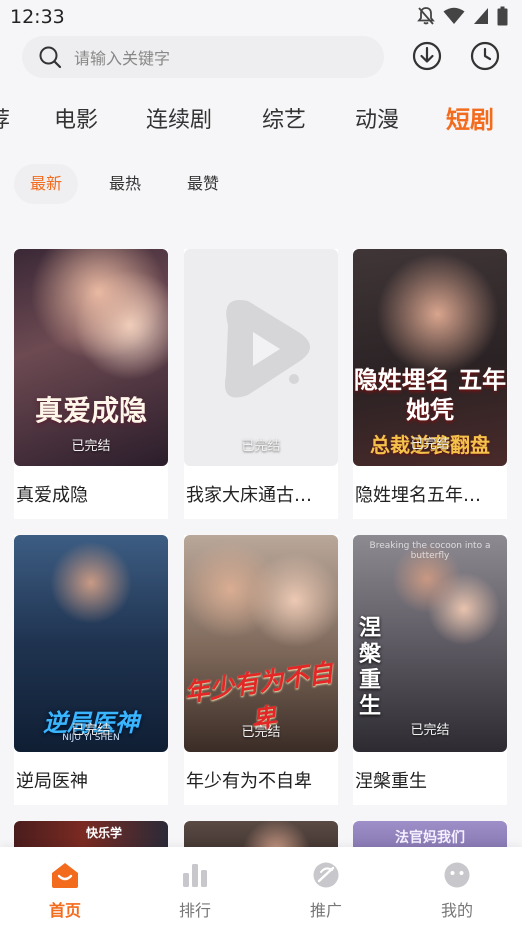 This screenshot has height=928, width=522. Describe the element at coordinates (430, 357) in the screenshot. I see `poster-image: 隐姓埋名 五年她凭 总裁逆袭翻盘 已完结` at that location.